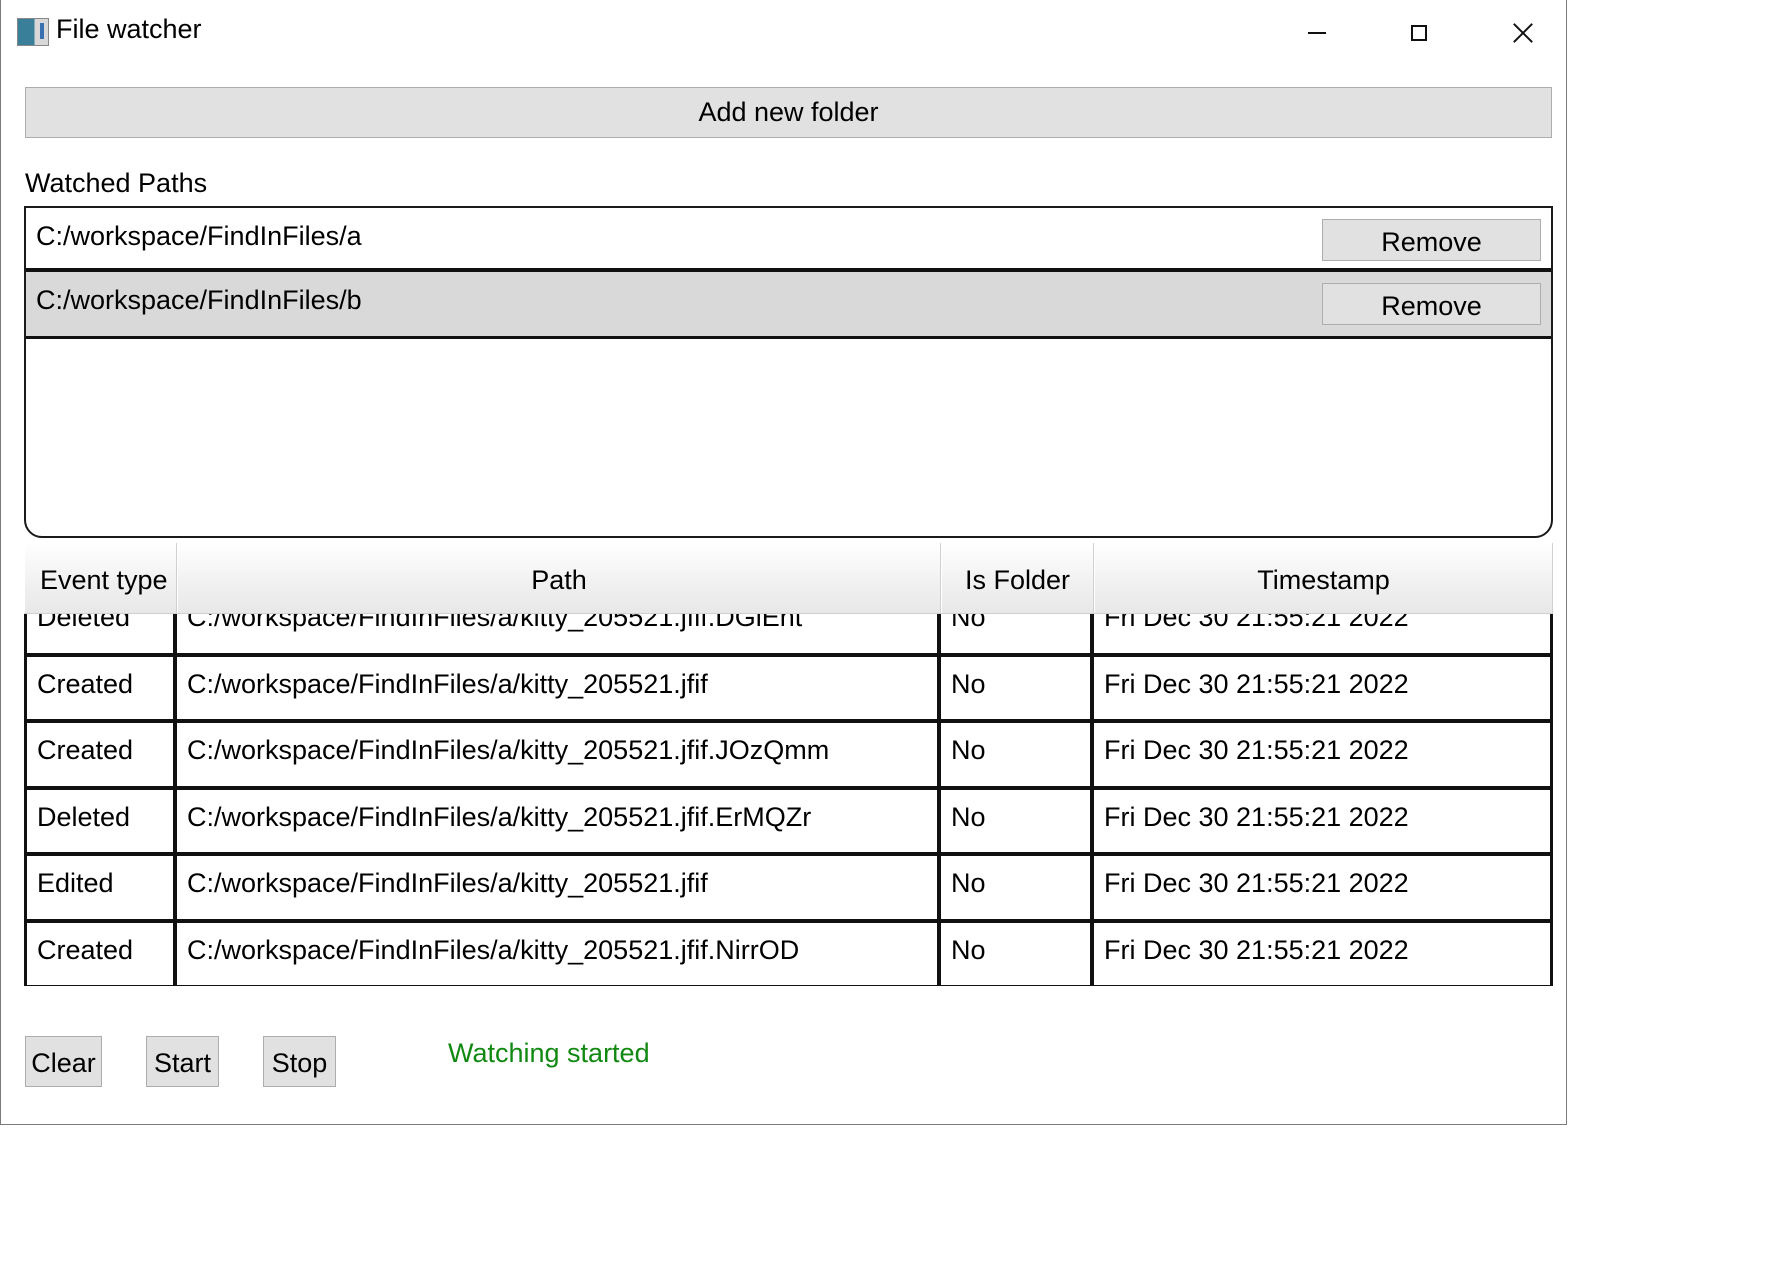 The width and height of the screenshot is (1769, 1268). I want to click on column-header-is-folder: Is Folder, so click(1017, 578).